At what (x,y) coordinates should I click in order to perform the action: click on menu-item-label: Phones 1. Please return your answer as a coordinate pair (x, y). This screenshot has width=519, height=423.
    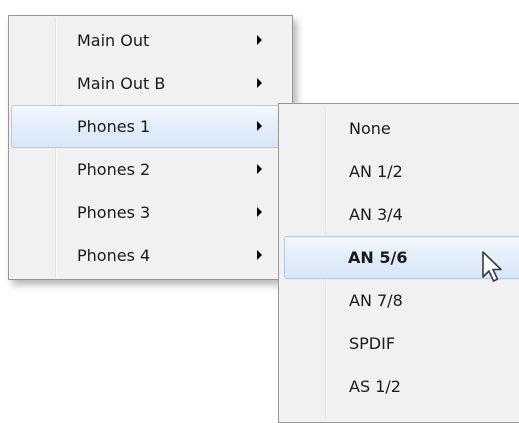
    Looking at the image, I should click on (114, 126).